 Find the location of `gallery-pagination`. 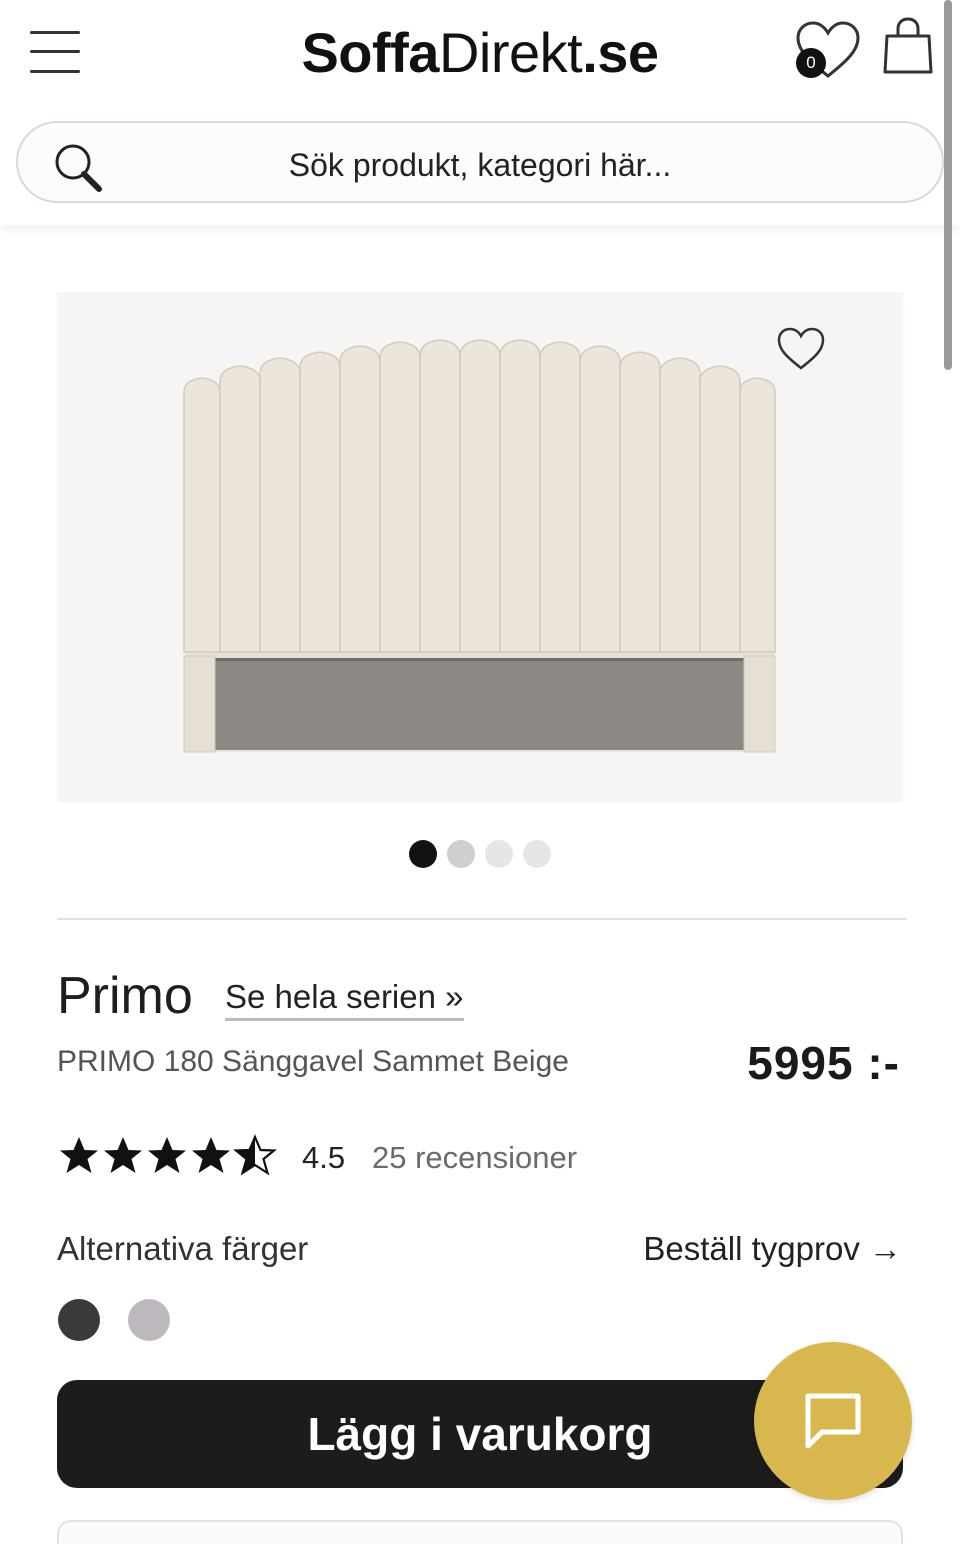

gallery-pagination is located at coordinates (480, 854).